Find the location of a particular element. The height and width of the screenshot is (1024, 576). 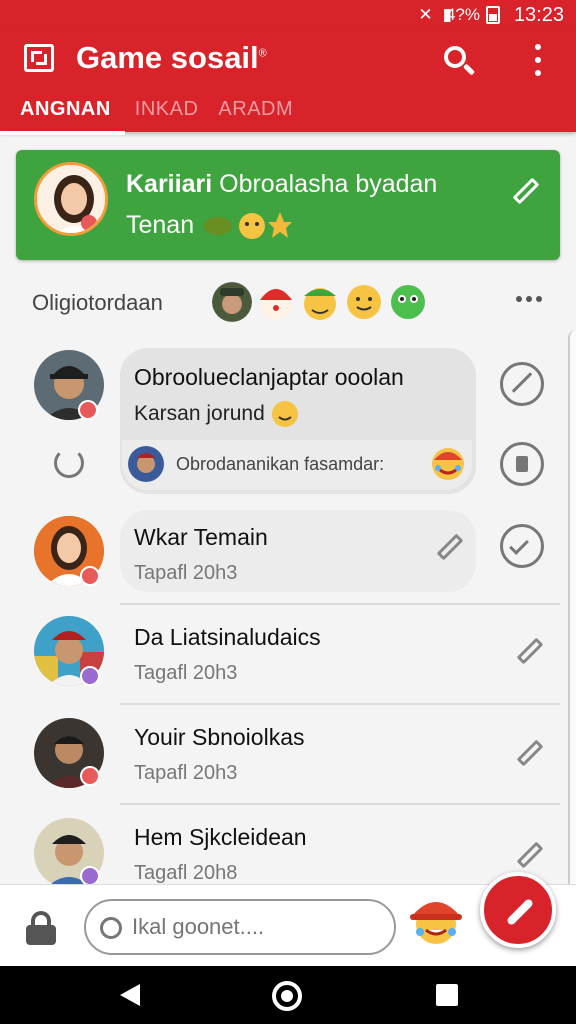

app-bar: Game sosail® ANGNAN INKAD ARADM is located at coordinates (288, 82).